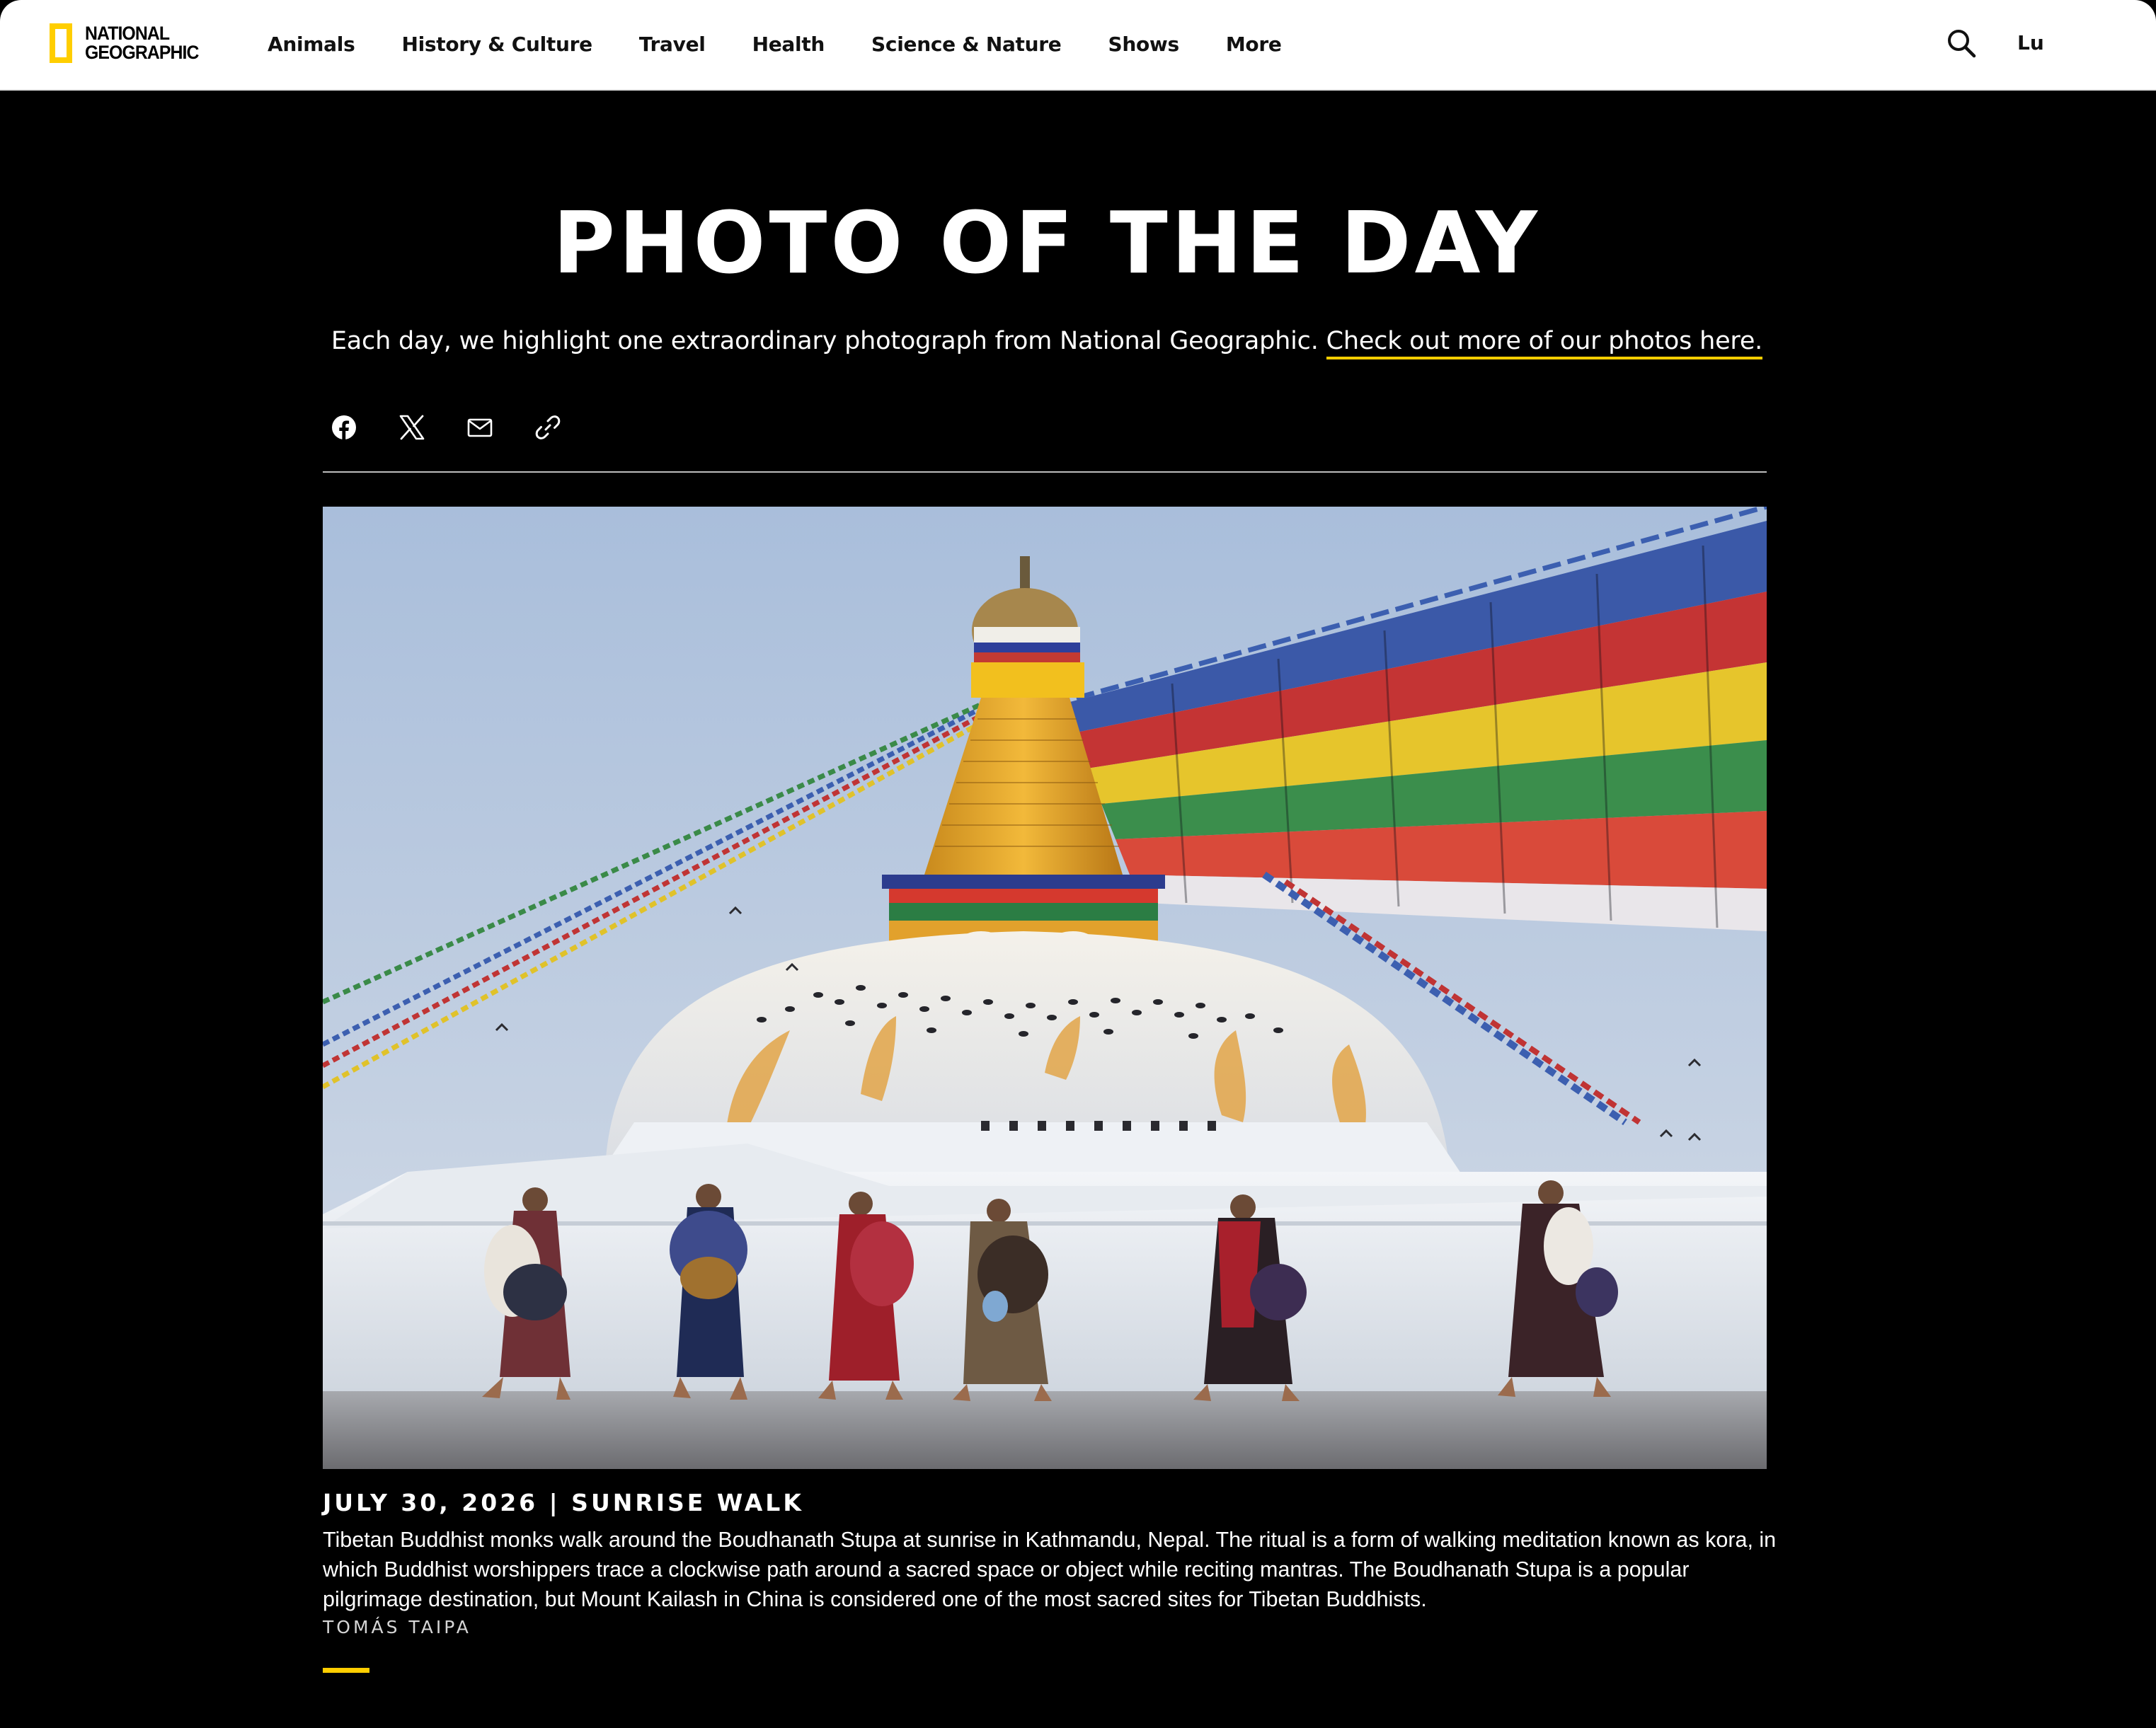 The image size is (2156, 1728). I want to click on x-icon, so click(412, 427).